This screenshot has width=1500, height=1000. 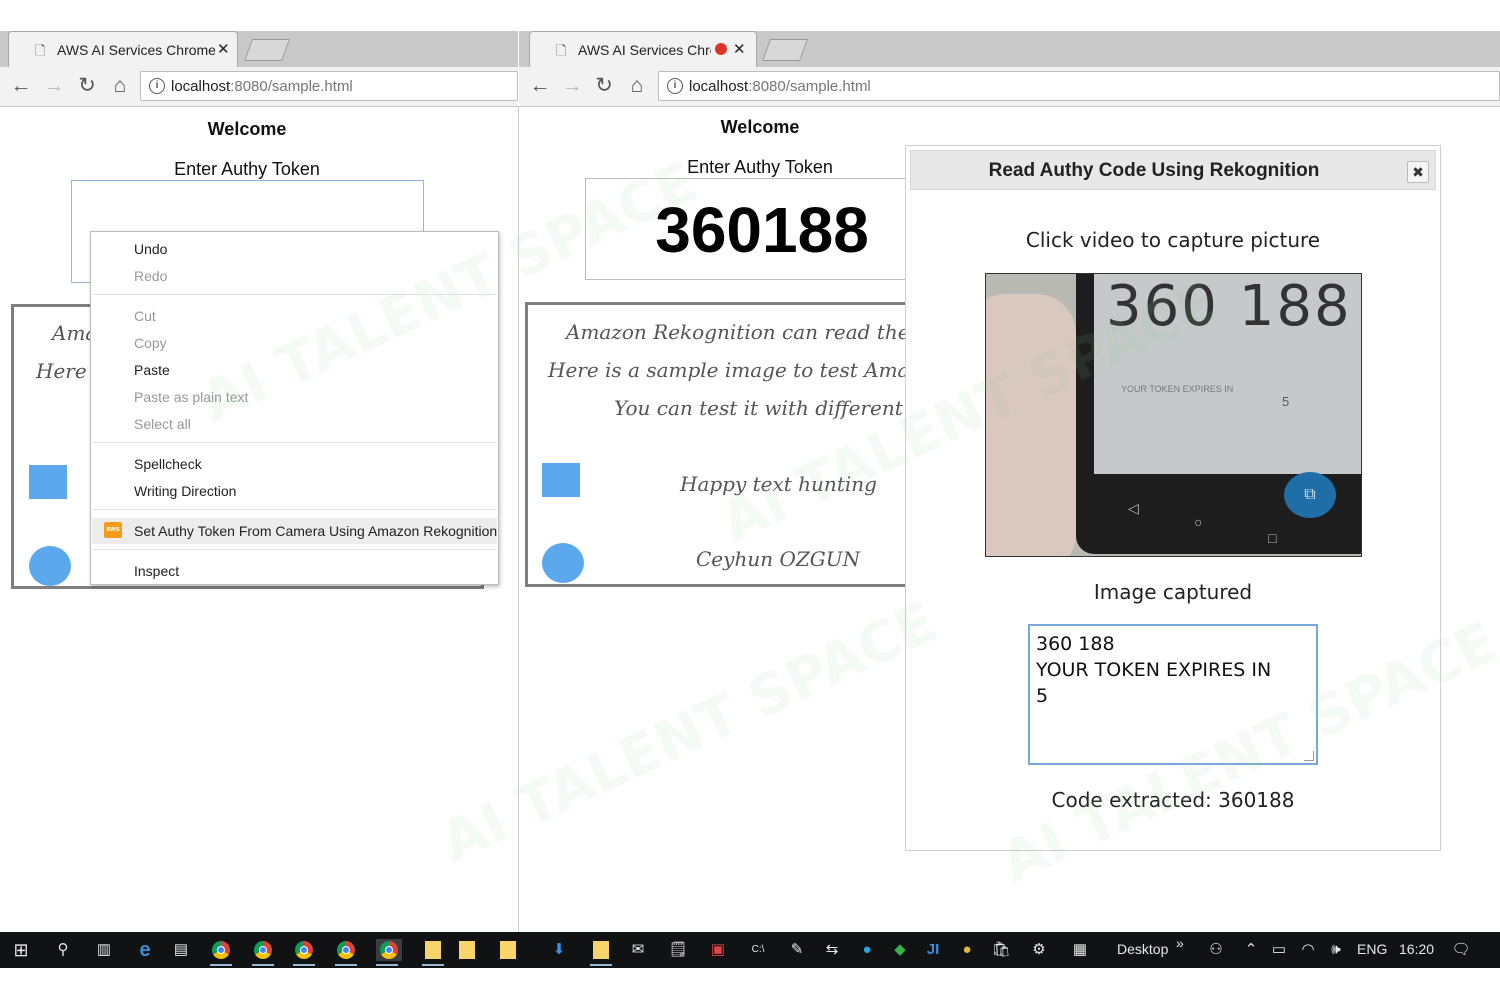 What do you see at coordinates (40, 50) in the screenshot?
I see `page-icon: 🗋` at bounding box center [40, 50].